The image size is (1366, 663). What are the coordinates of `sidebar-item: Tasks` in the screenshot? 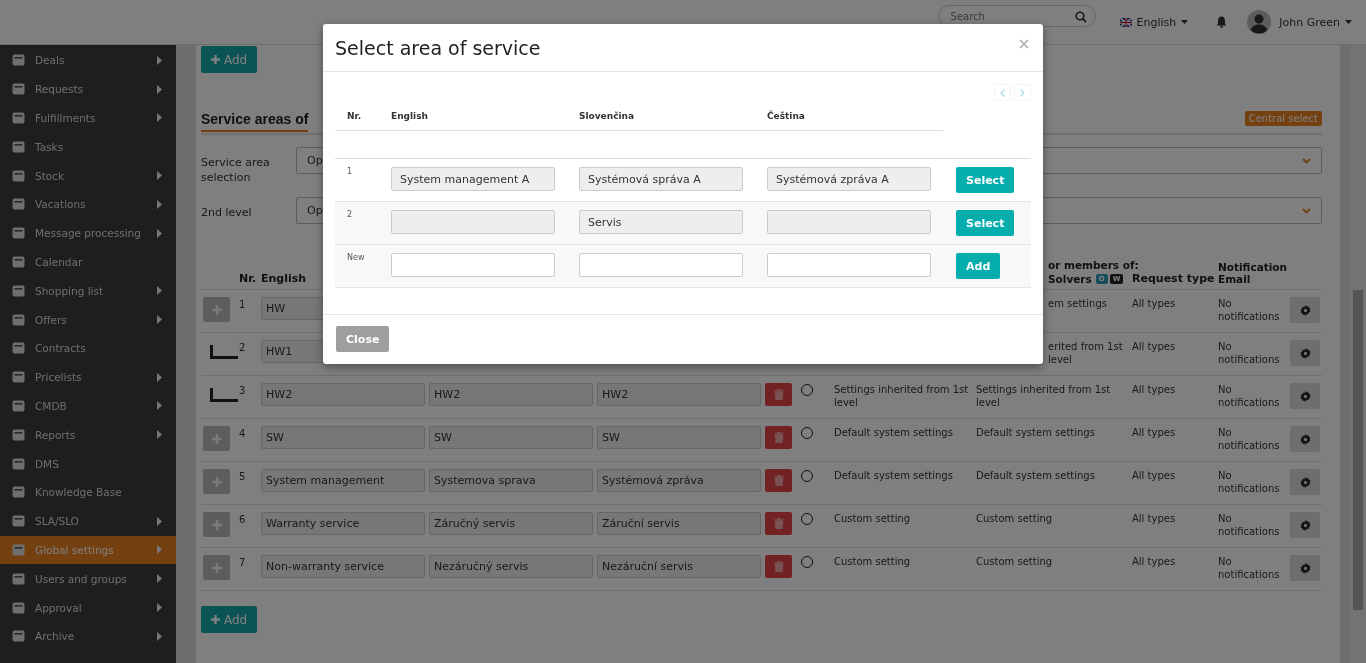 It's located at (88, 147).